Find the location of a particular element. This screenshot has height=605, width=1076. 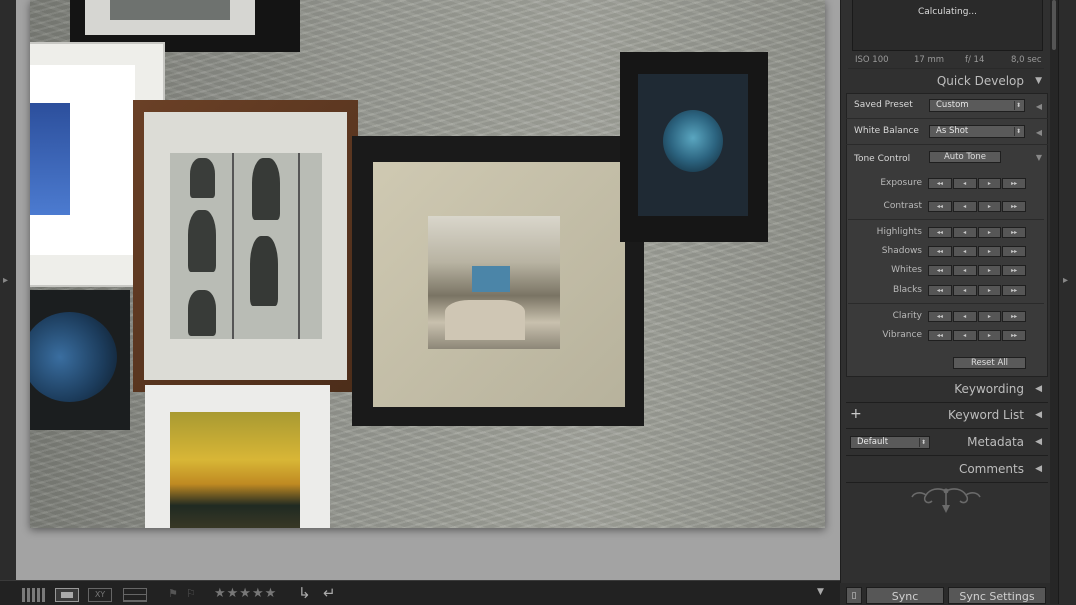

contrast-label: Contrast is located at coordinates (902, 206).